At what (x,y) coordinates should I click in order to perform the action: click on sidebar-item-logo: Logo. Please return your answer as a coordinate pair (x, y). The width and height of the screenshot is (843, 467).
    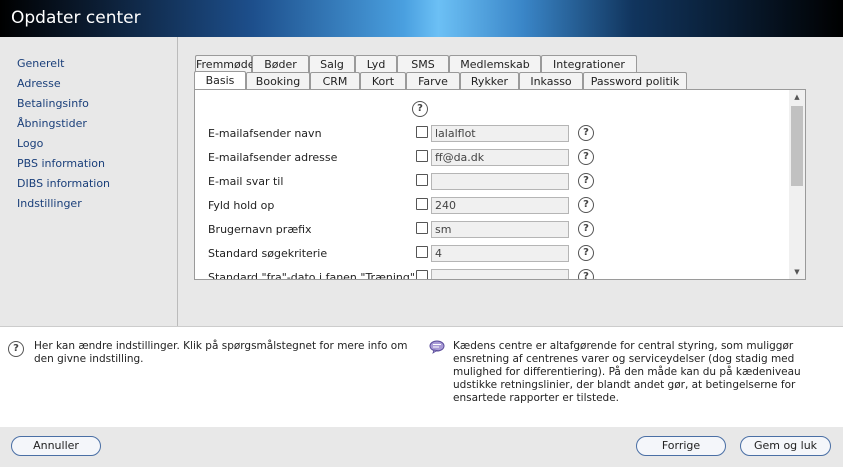
    Looking at the image, I should click on (30, 143).